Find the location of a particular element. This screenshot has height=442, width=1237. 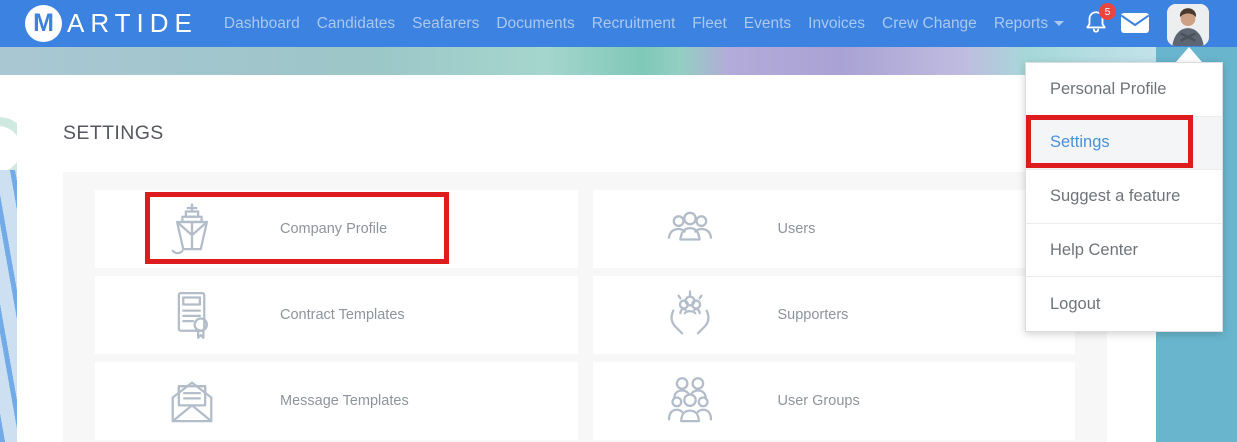

menu-item-suggest-a-feature: Suggest a feature is located at coordinates (1124, 197).